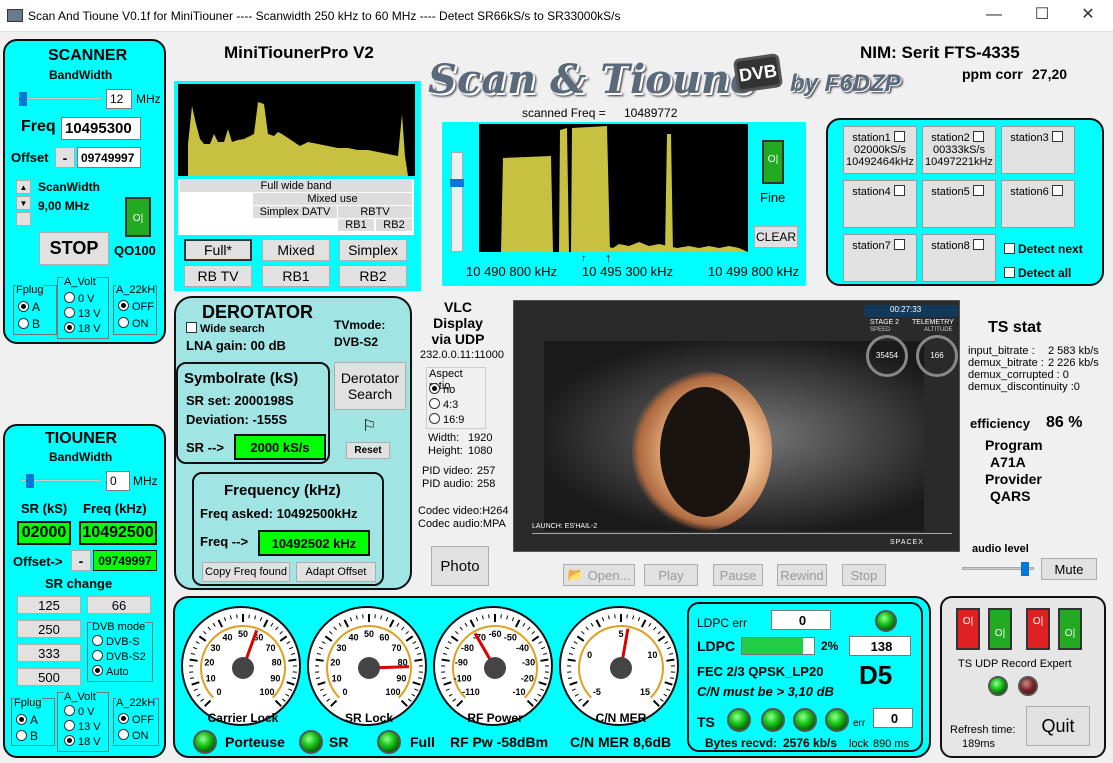 The width and height of the screenshot is (1113, 763). What do you see at coordinates (369, 718) in the screenshot?
I see `gauge-label: SR Lock` at bounding box center [369, 718].